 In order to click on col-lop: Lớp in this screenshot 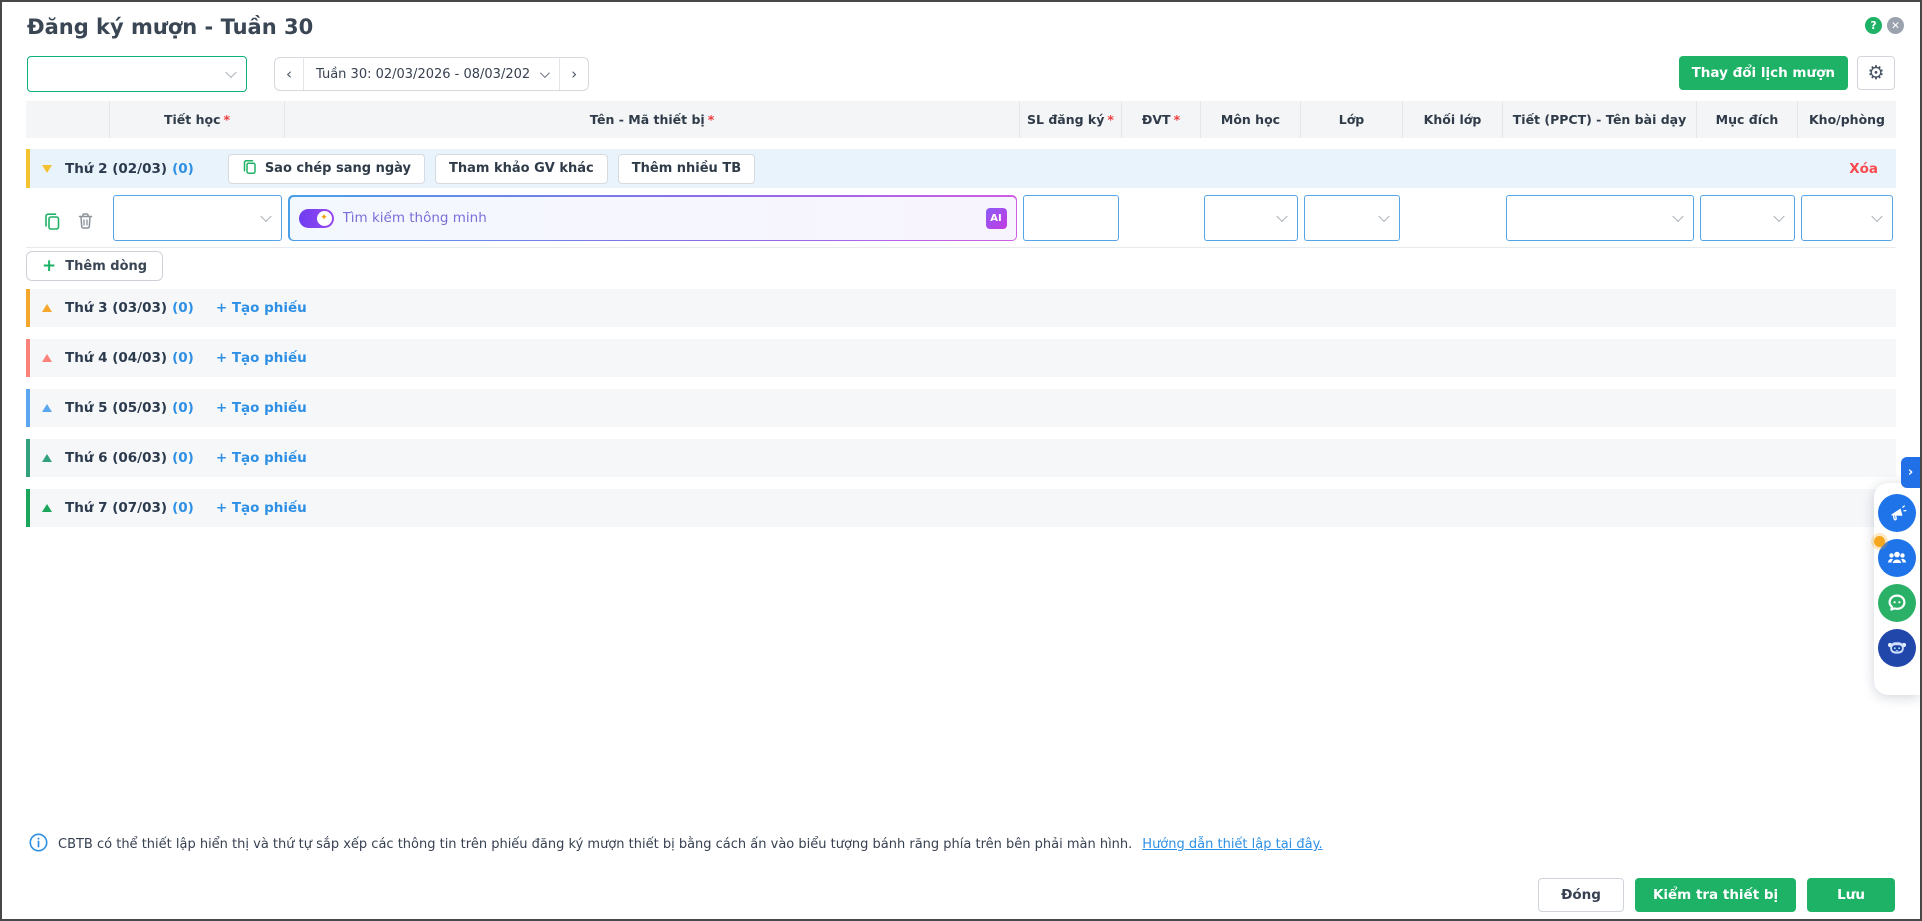, I will do `click(1352, 119)`.